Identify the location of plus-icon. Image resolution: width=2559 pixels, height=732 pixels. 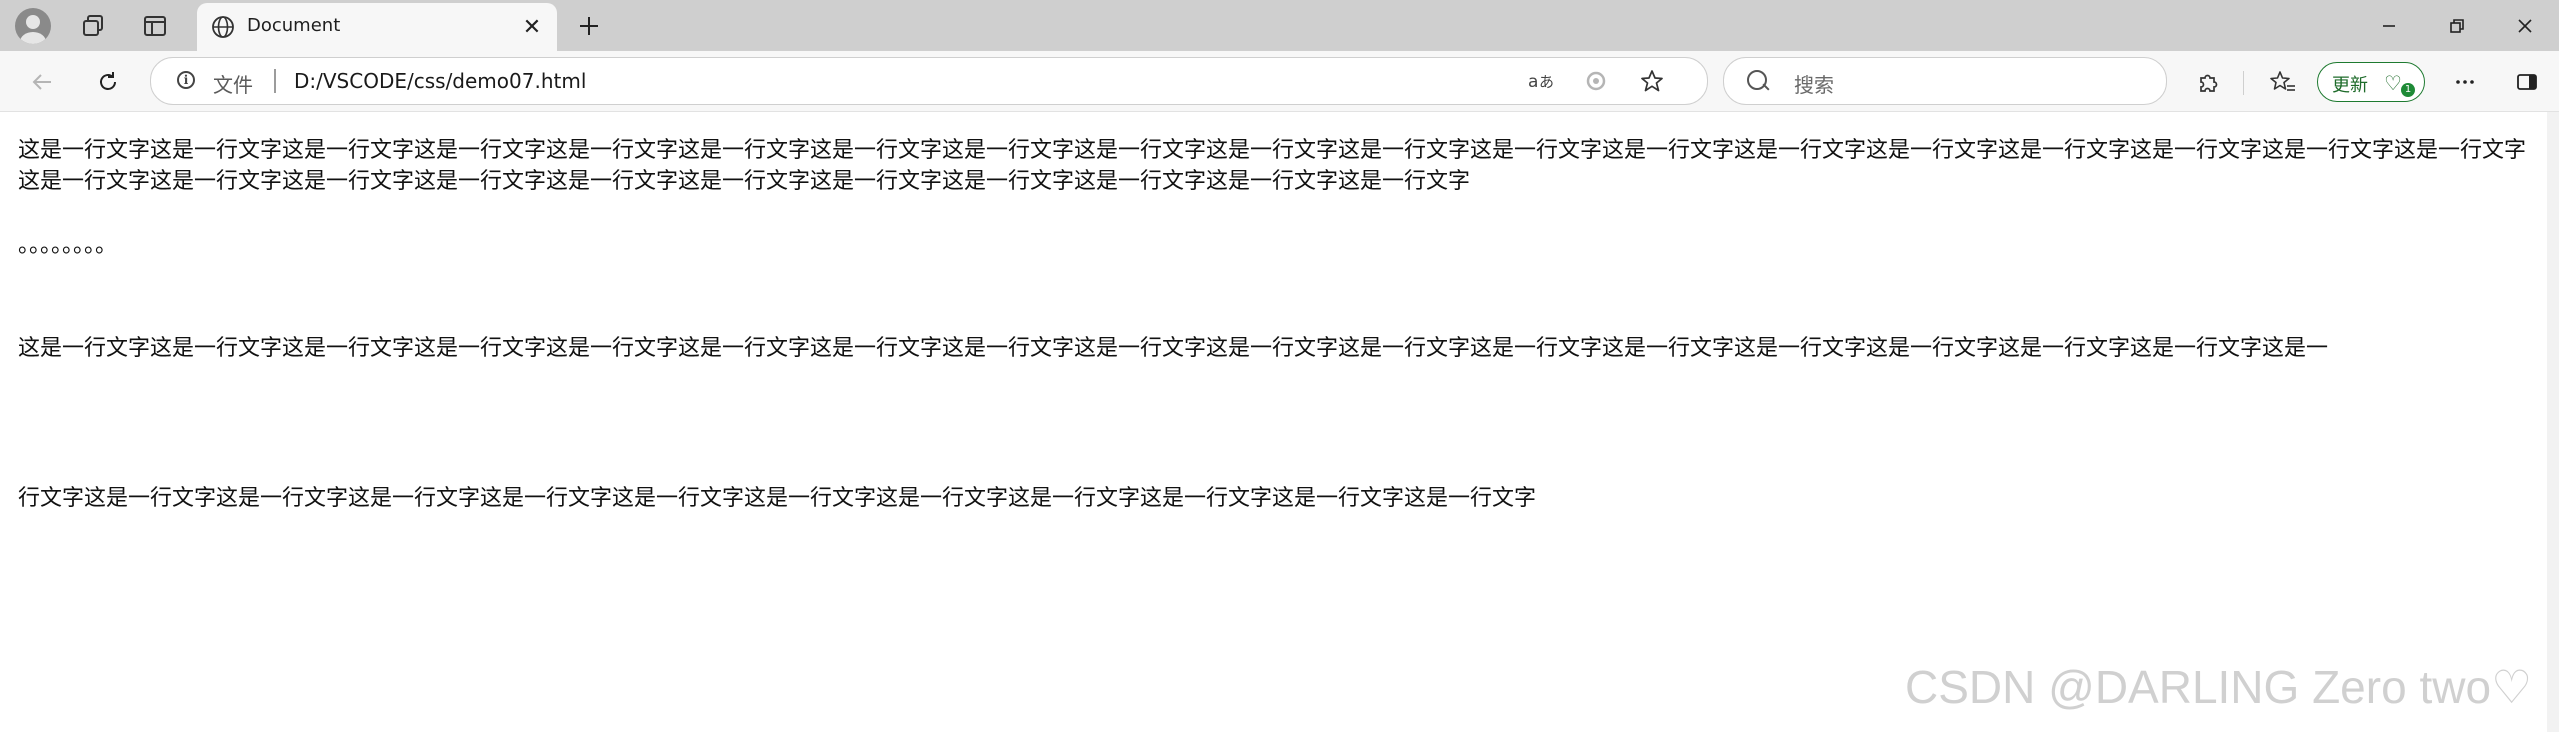
(589, 26).